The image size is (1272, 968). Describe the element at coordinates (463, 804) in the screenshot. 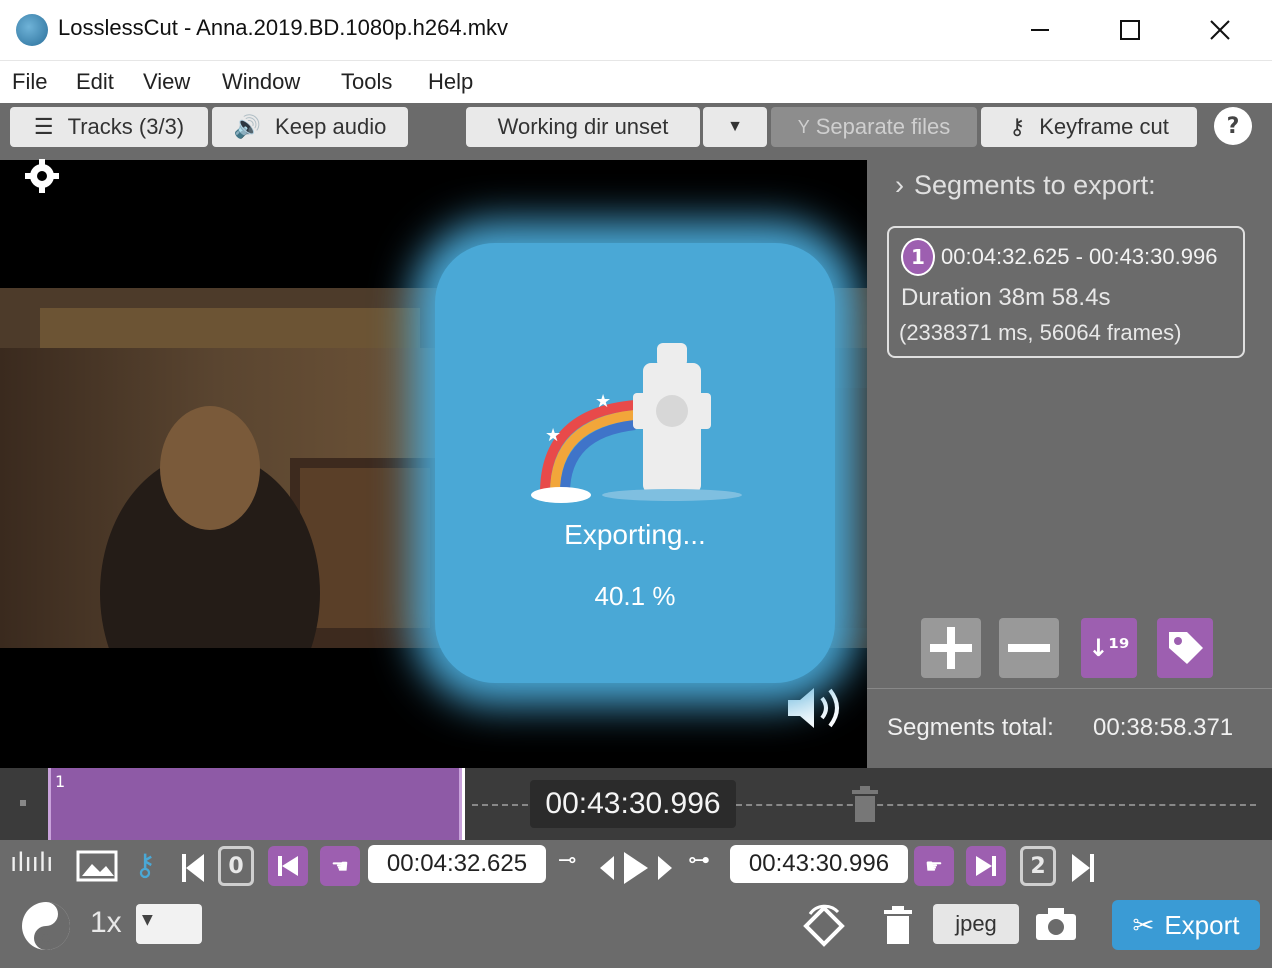

I see `playhead` at that location.